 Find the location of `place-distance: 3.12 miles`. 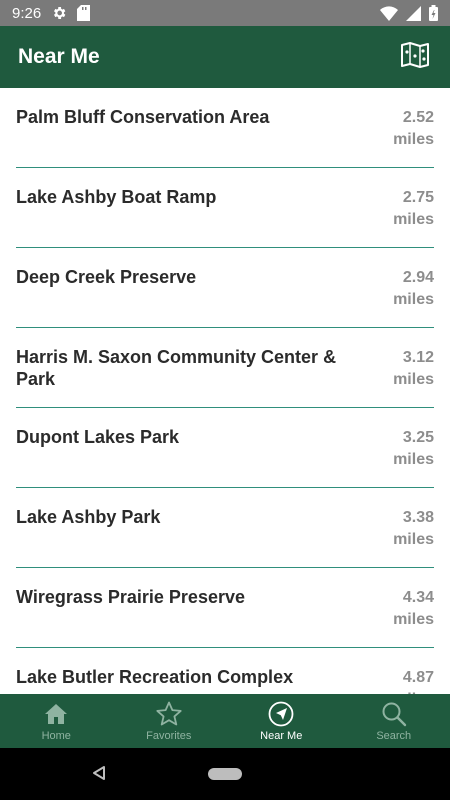

place-distance: 3.12 miles is located at coordinates (412, 376).